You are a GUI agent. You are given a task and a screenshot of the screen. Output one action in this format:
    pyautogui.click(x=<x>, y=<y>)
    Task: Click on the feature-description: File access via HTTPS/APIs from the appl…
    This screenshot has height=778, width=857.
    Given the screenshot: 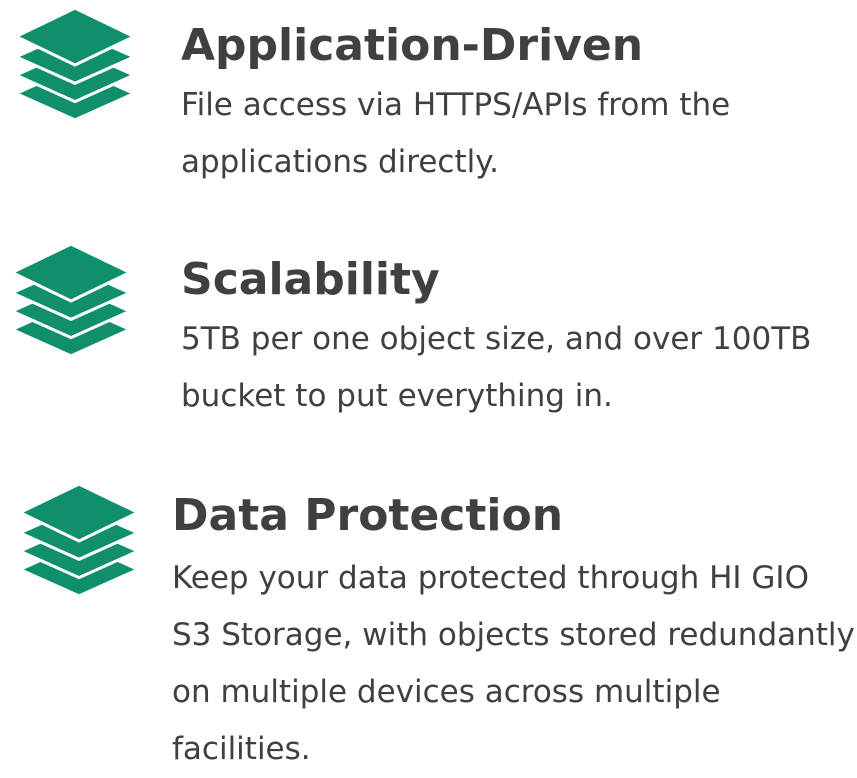 What is the action you would take?
    pyautogui.click(x=456, y=133)
    